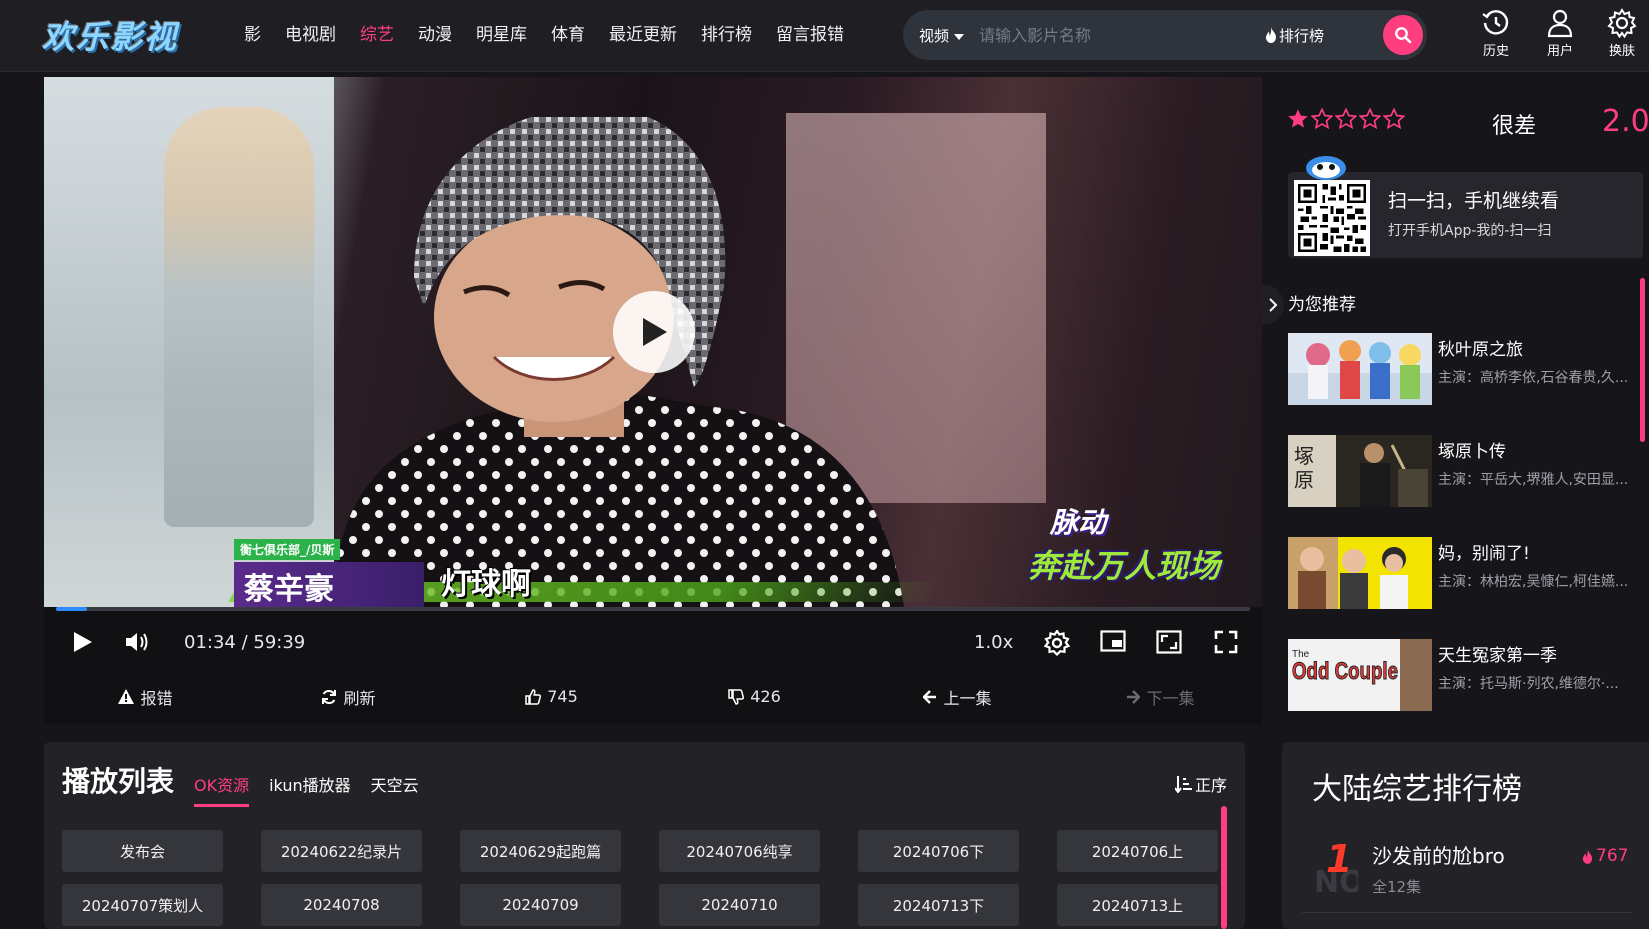  What do you see at coordinates (938, 851) in the screenshot?
I see `episode-button: 20240706下` at bounding box center [938, 851].